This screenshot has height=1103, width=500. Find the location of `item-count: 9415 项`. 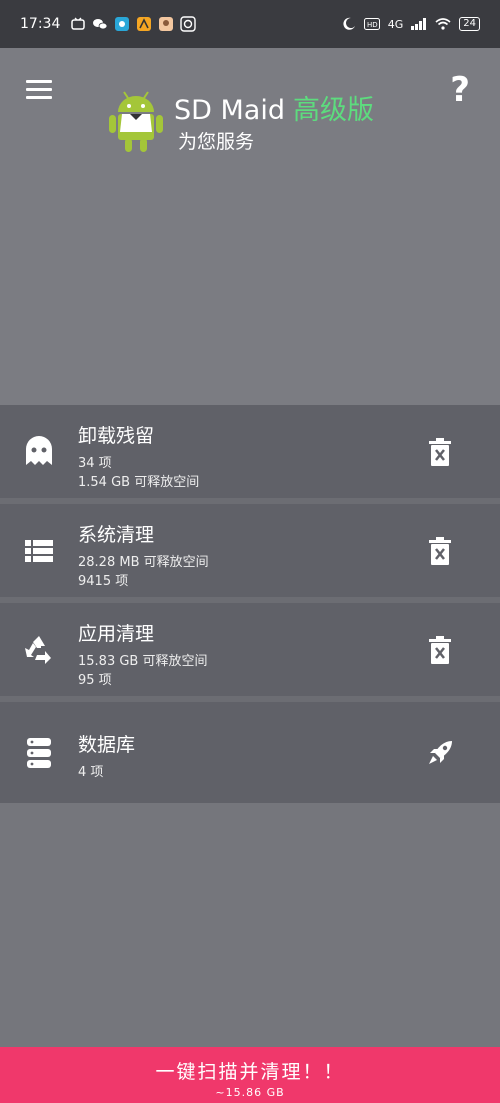

item-count: 9415 项 is located at coordinates (103, 581).